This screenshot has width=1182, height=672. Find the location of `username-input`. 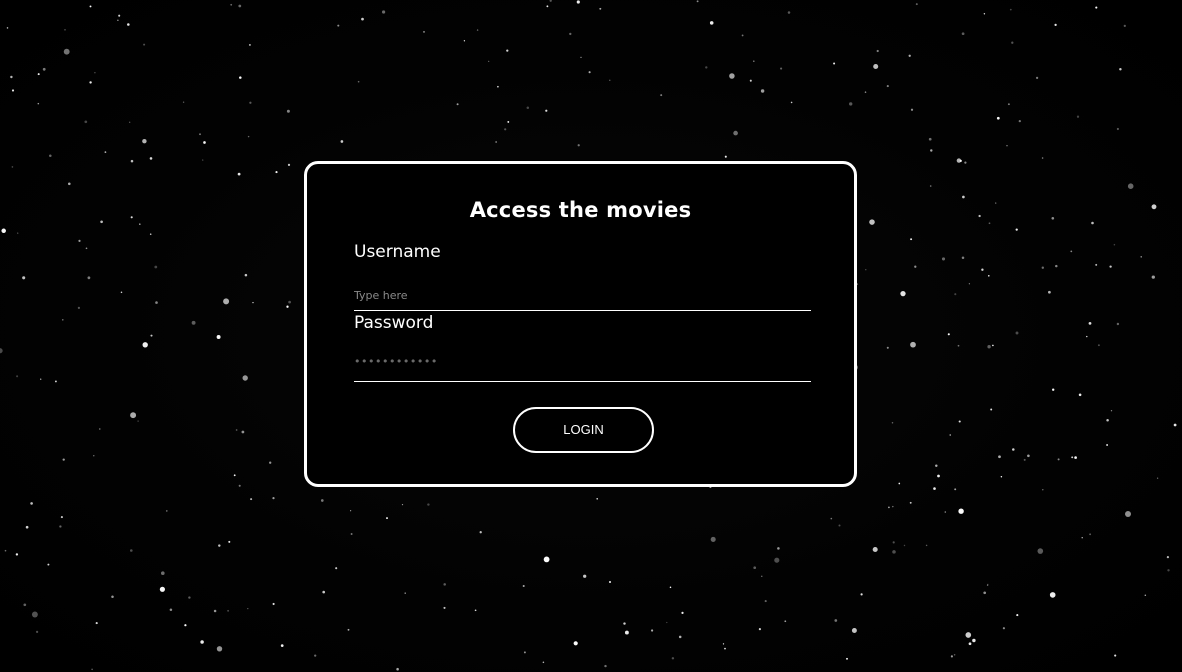

username-input is located at coordinates (582, 295).